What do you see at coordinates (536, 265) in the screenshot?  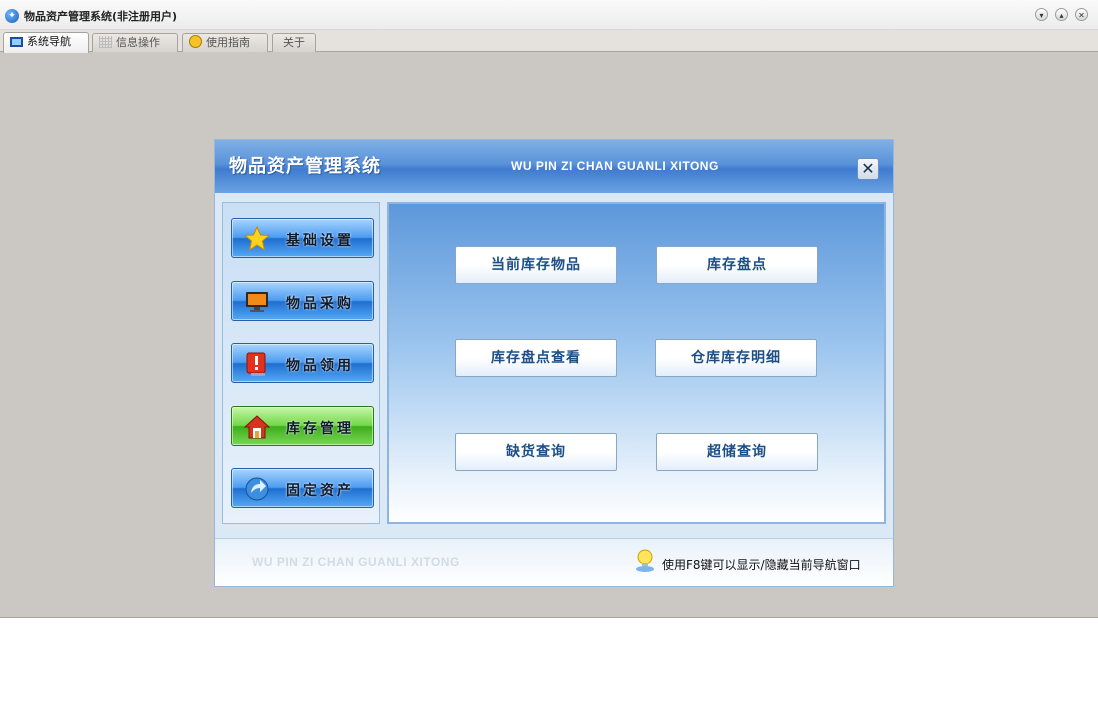 I see `current-stock-button: 当前库存物品` at bounding box center [536, 265].